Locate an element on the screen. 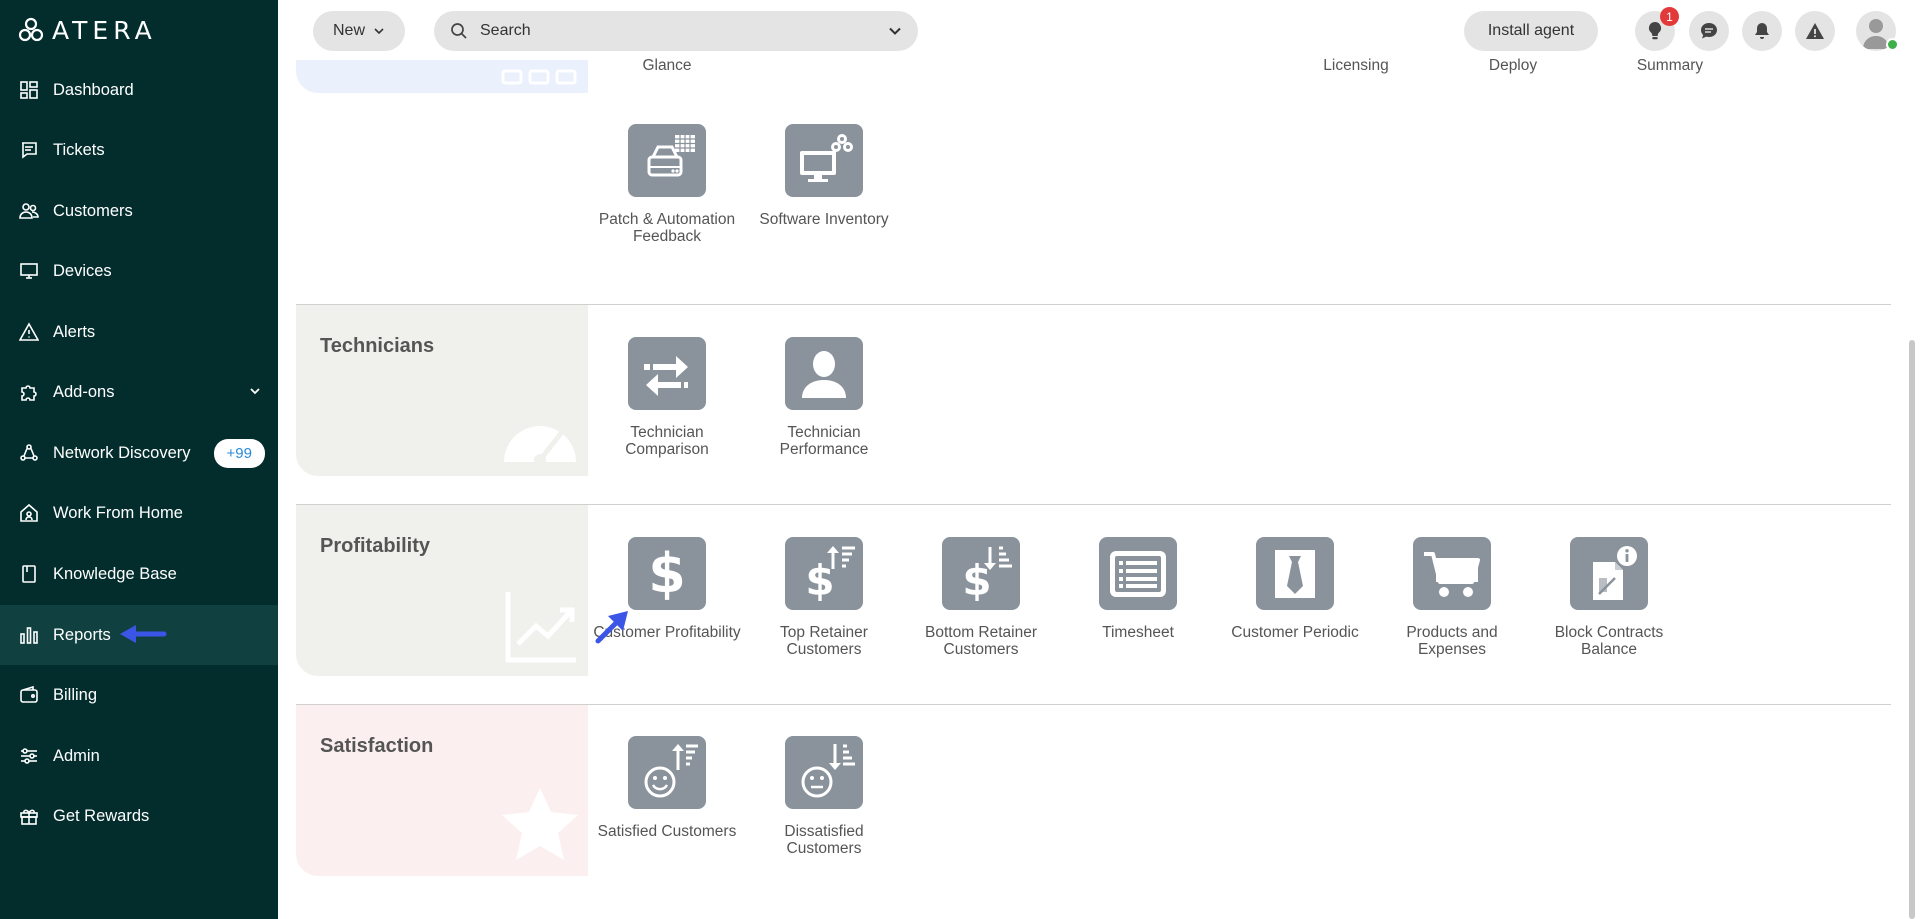 Image resolution: width=1920 pixels, height=919 pixels. sidebar-item-get-rewards: Get Rewards is located at coordinates (139, 816).